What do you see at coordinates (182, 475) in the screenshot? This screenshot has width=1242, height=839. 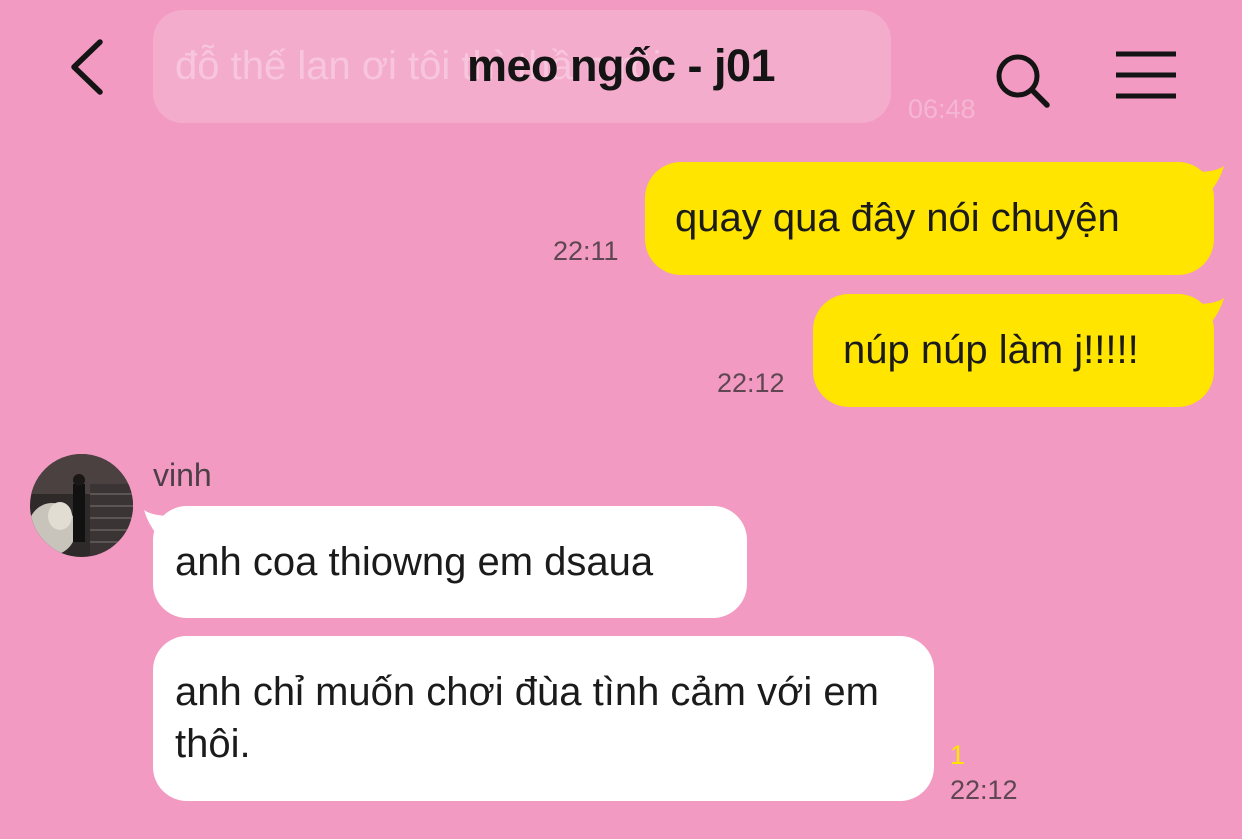 I see `sender-name: vinh` at bounding box center [182, 475].